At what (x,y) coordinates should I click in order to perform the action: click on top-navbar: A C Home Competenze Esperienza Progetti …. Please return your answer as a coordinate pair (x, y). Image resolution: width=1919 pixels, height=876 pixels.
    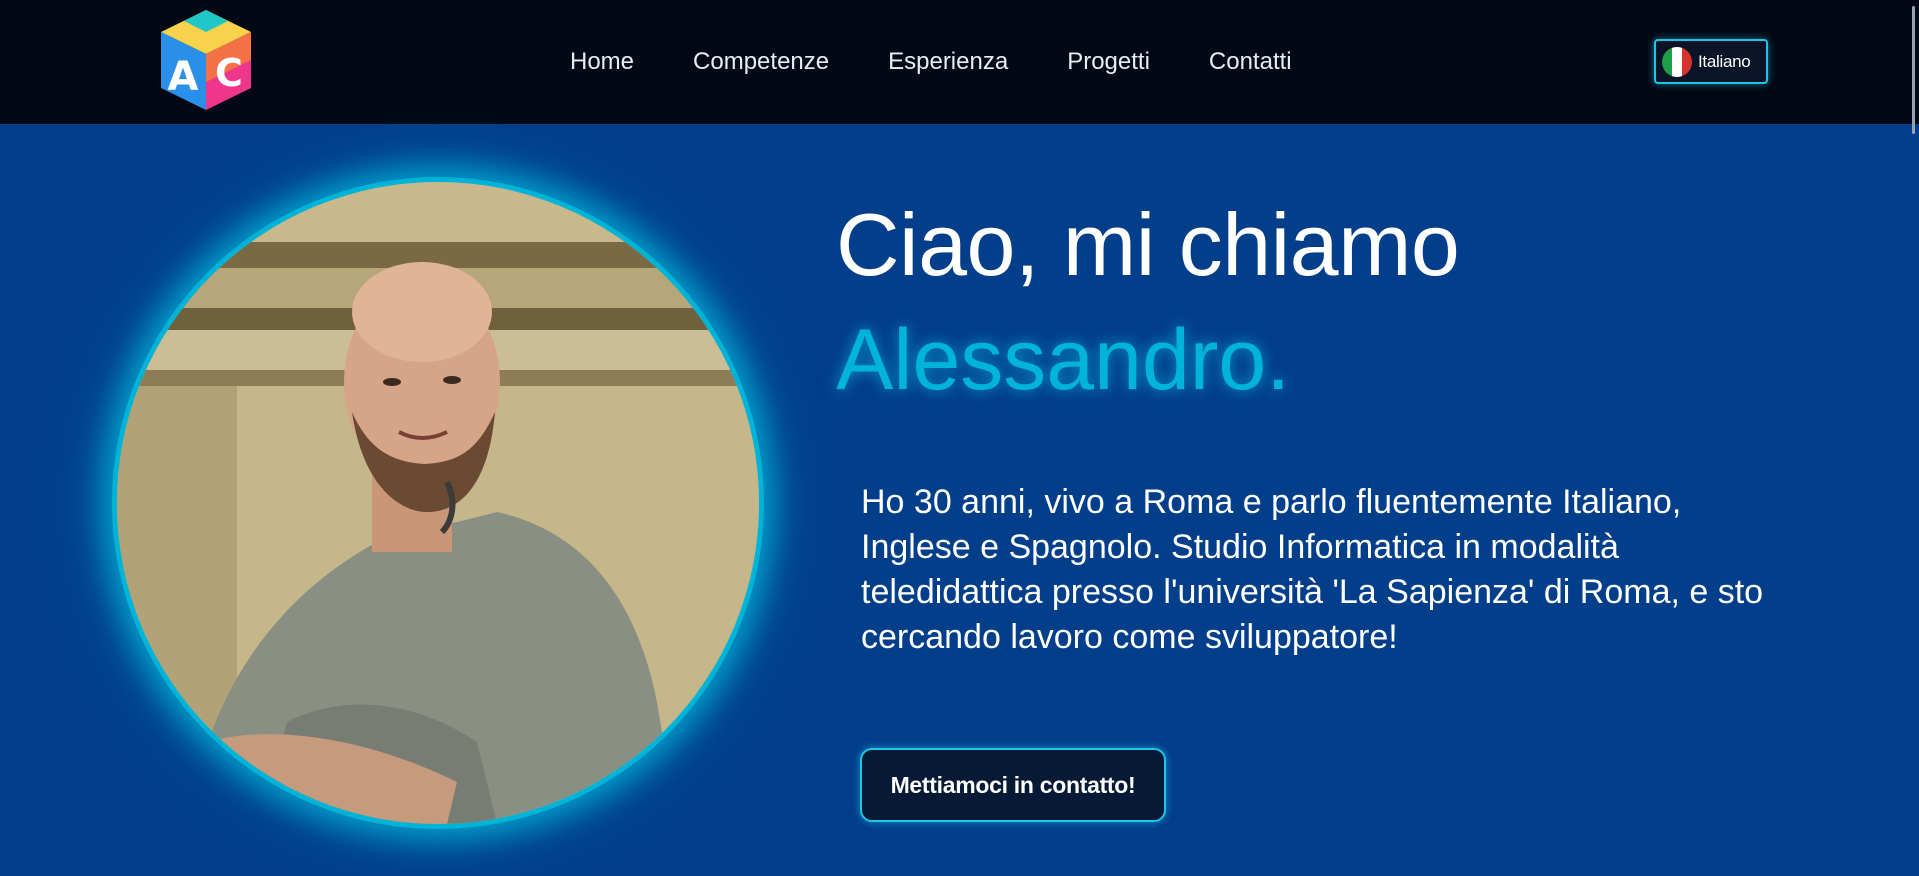
    Looking at the image, I should click on (959, 62).